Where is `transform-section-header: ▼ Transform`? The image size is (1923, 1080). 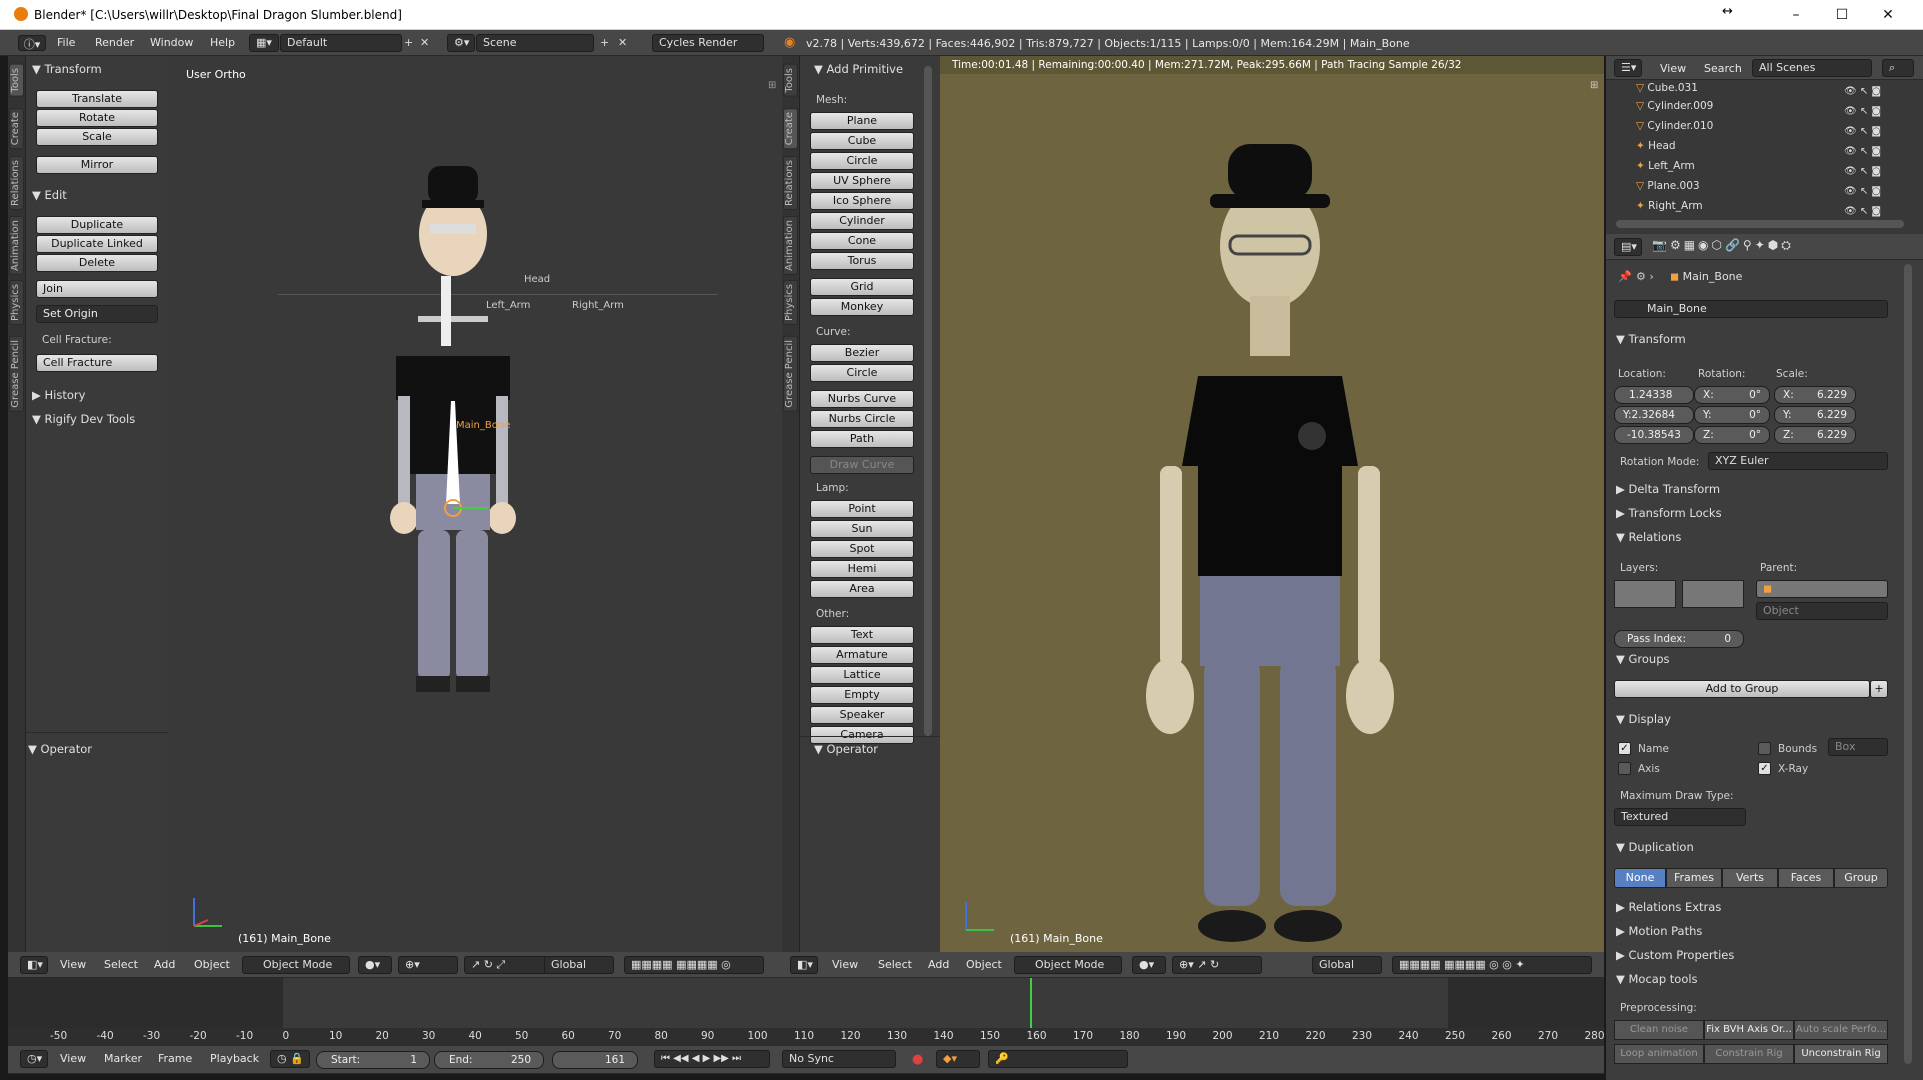
transform-section-header: ▼ Transform is located at coordinates (1651, 339).